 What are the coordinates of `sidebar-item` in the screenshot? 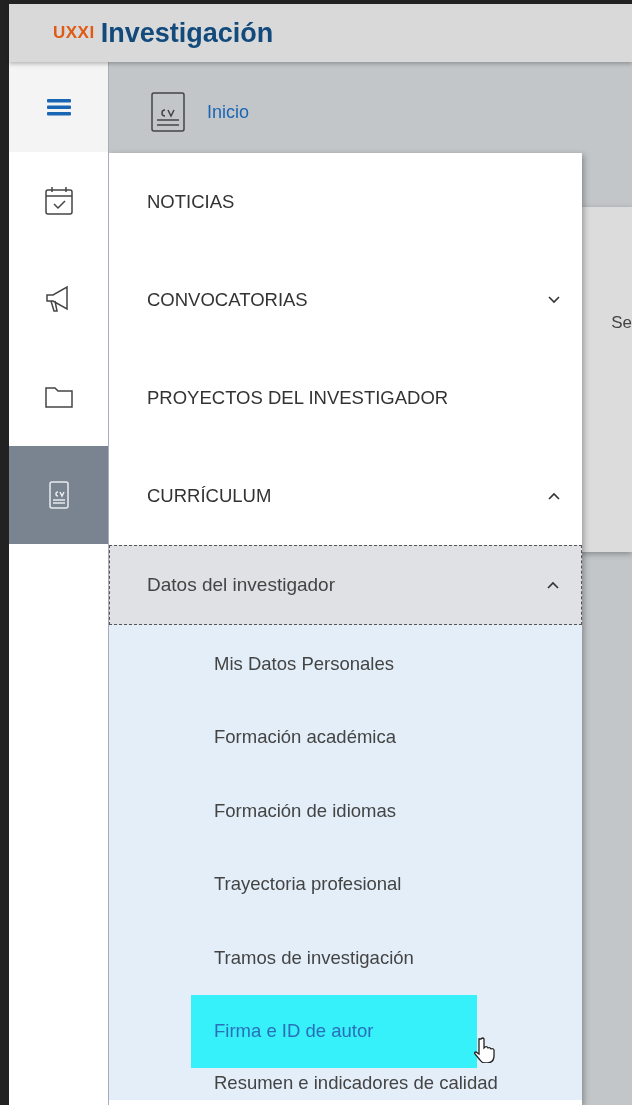 It's located at (58, 495).